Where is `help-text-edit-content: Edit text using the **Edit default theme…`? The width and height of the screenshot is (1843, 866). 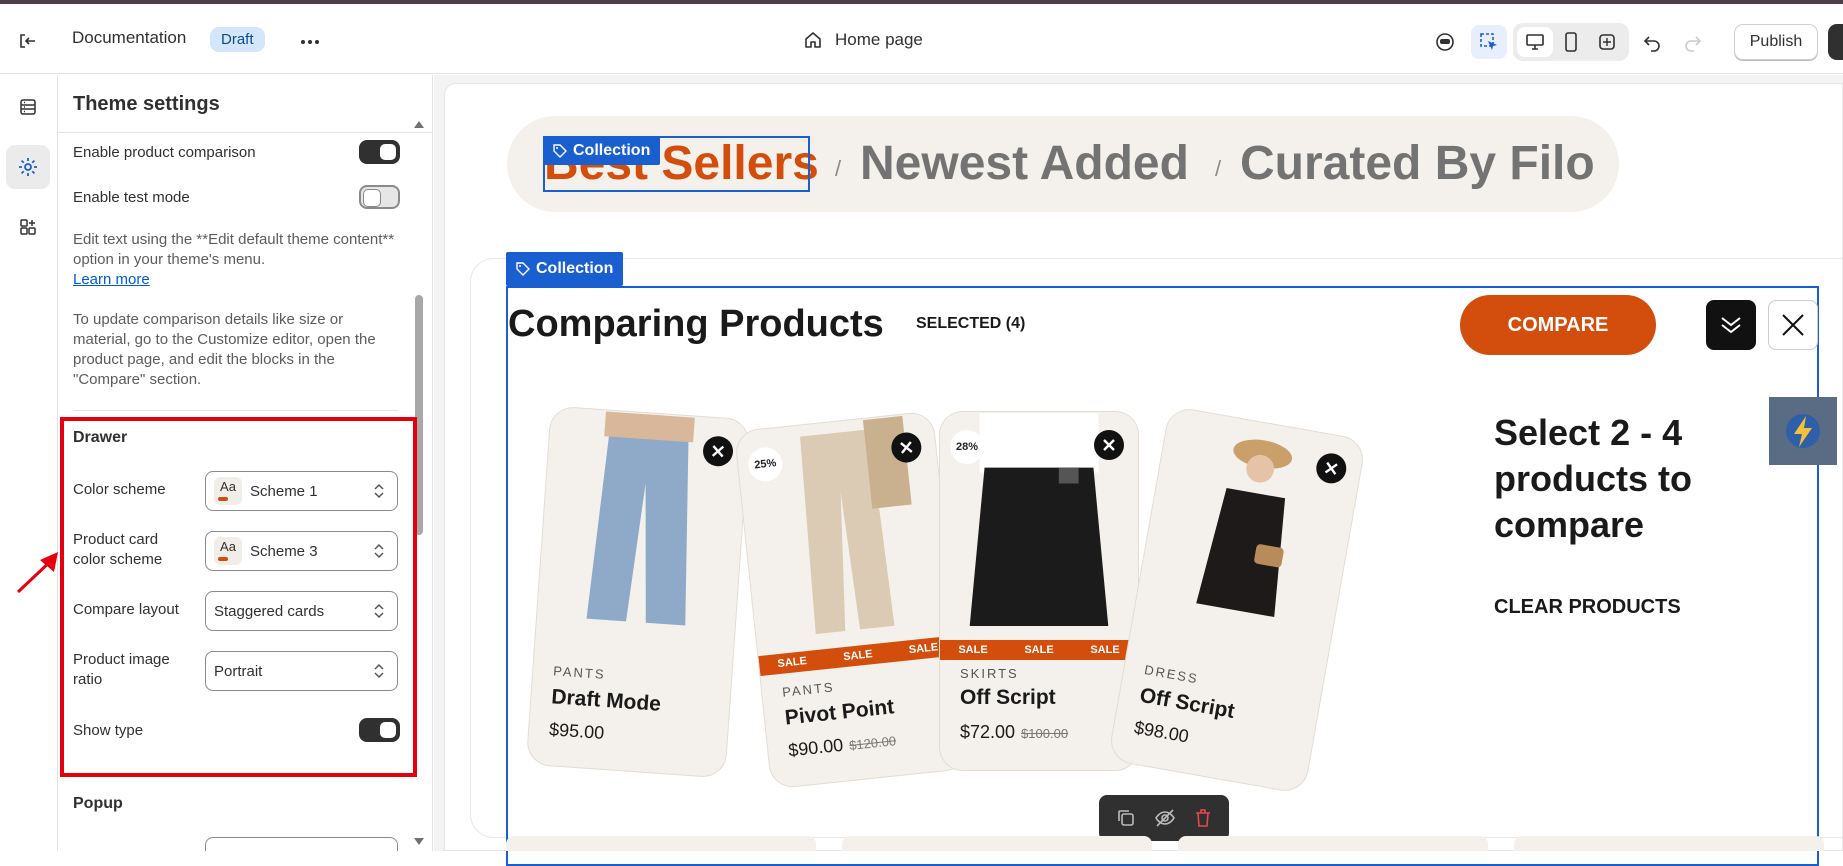 help-text-edit-content: Edit text using the **Edit default theme… is located at coordinates (235, 260).